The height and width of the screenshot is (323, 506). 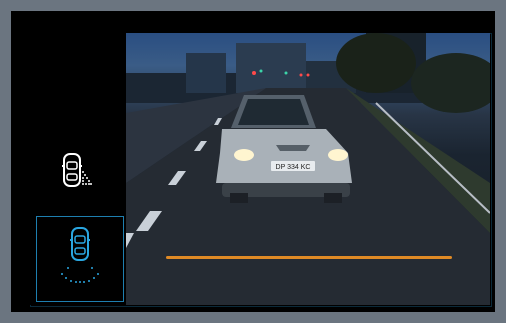 What do you see at coordinates (80, 255) in the screenshot?
I see `car-rear-sensor-icon` at bounding box center [80, 255].